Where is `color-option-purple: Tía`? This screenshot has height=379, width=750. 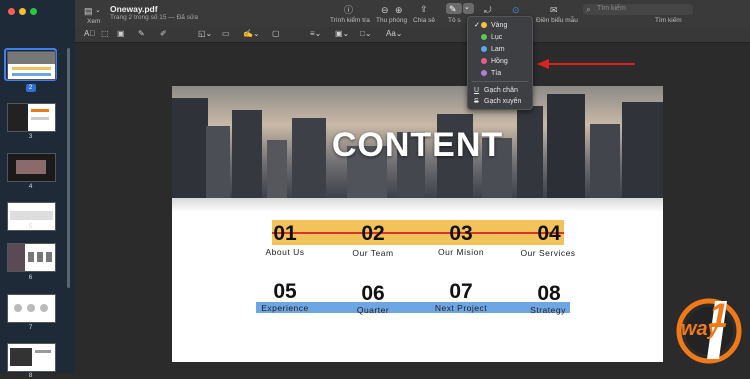 color-option-purple: Tía is located at coordinates (502, 73).